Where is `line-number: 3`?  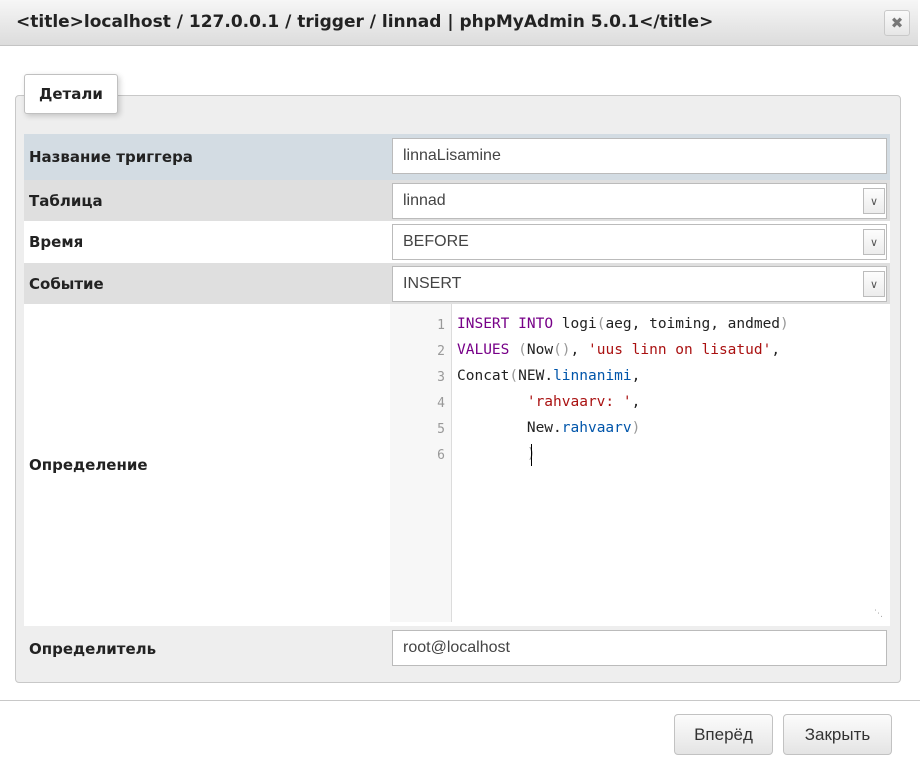
line-number: 3 is located at coordinates (441, 377).